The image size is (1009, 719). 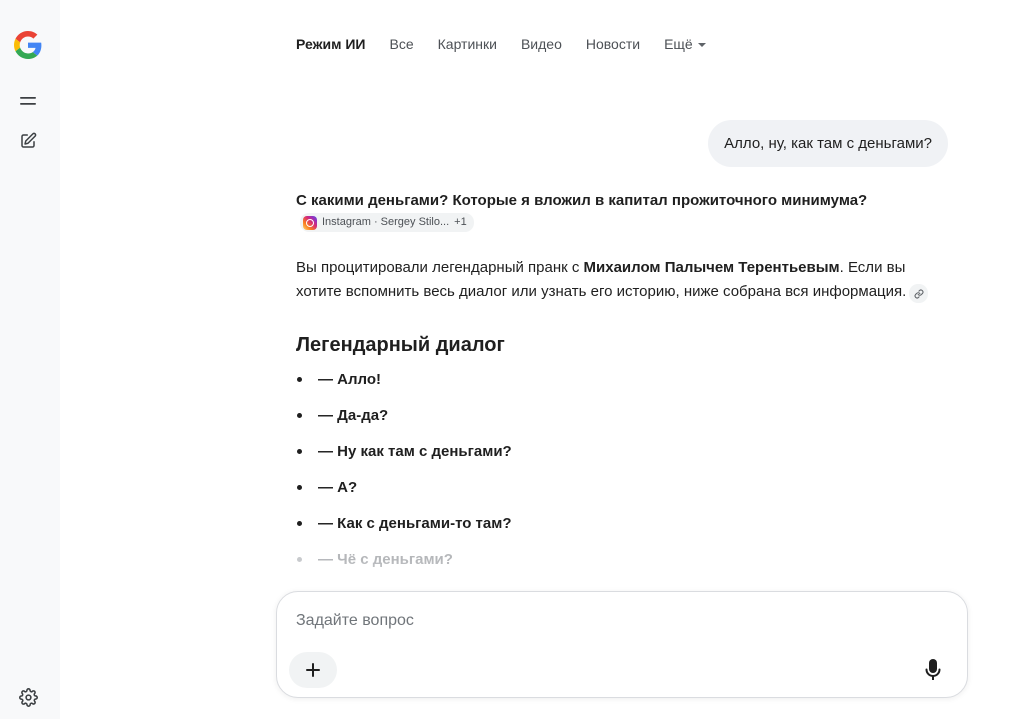 I want to click on list-item: — Ну как там с деньгами?, so click(x=616, y=457).